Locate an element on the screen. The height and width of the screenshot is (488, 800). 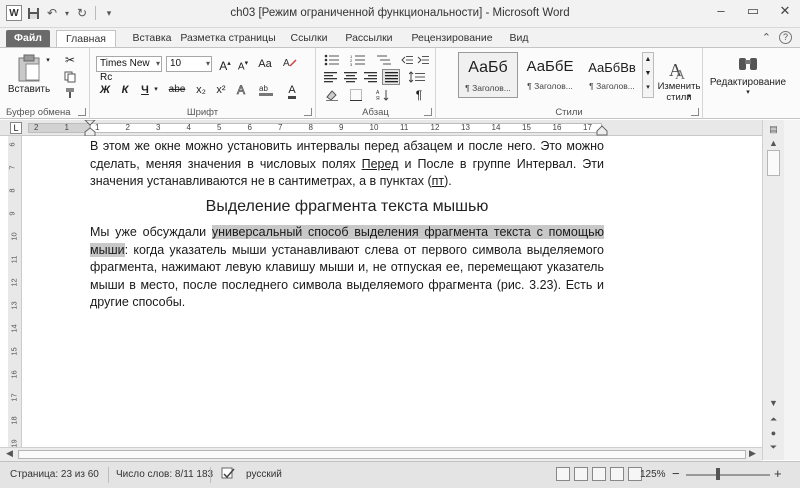
tab-insert: Вставка is located at coordinates (152, 39).